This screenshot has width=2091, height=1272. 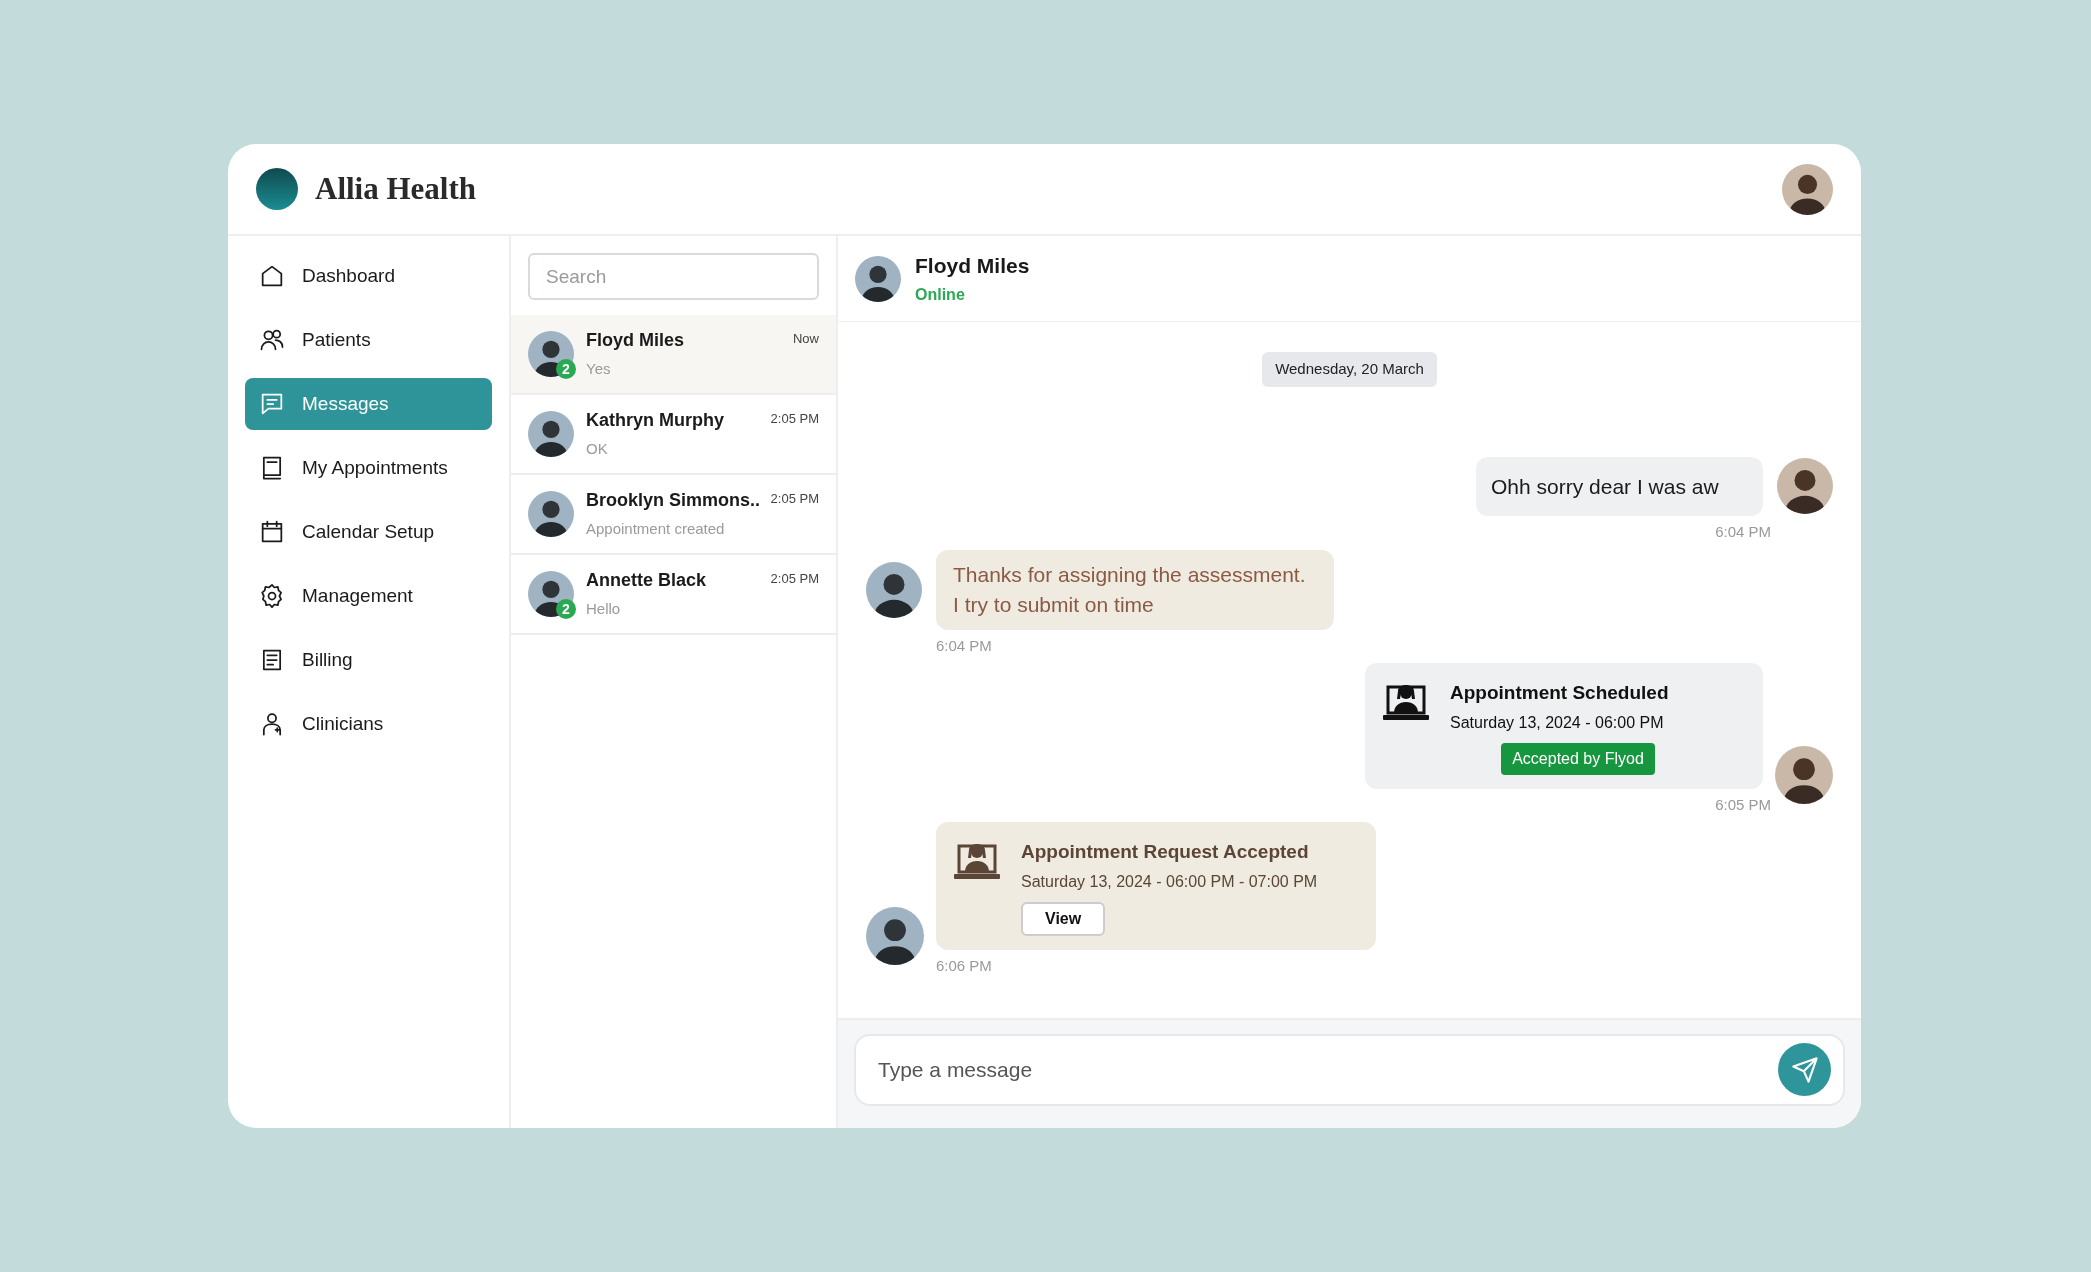 I want to click on appointment-time: Saturday 13, 2024 - 06:00 PM, so click(x=1557, y=722).